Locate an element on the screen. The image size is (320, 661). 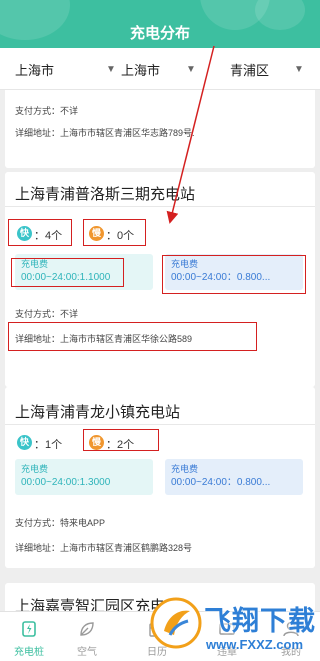
charger-icon is located at coordinates (29, 629).